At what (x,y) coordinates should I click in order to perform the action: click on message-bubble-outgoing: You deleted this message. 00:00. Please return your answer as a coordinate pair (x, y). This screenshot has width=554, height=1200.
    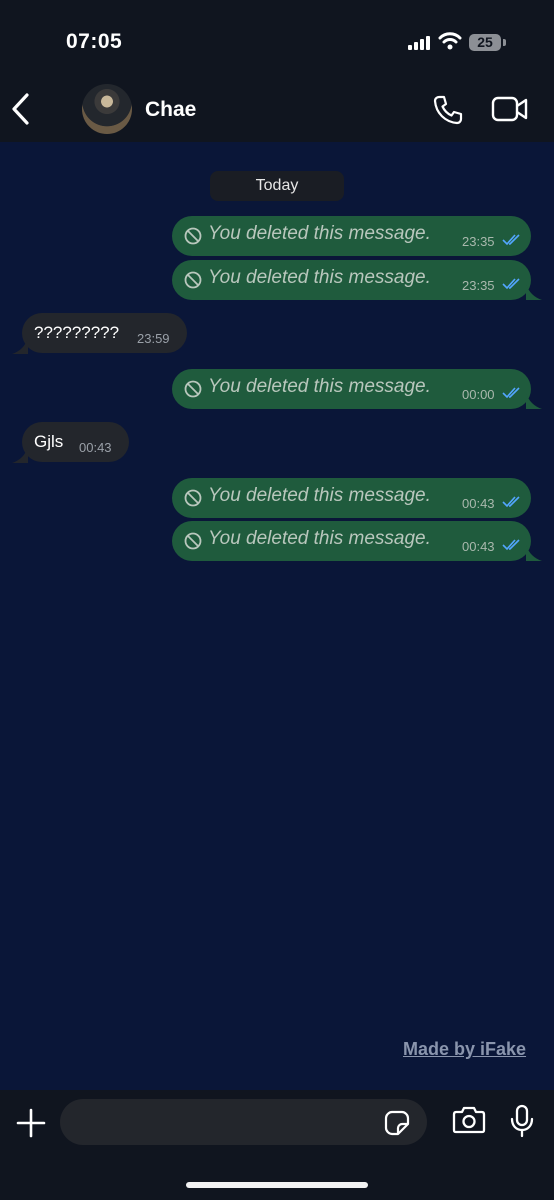
    Looking at the image, I should click on (351, 389).